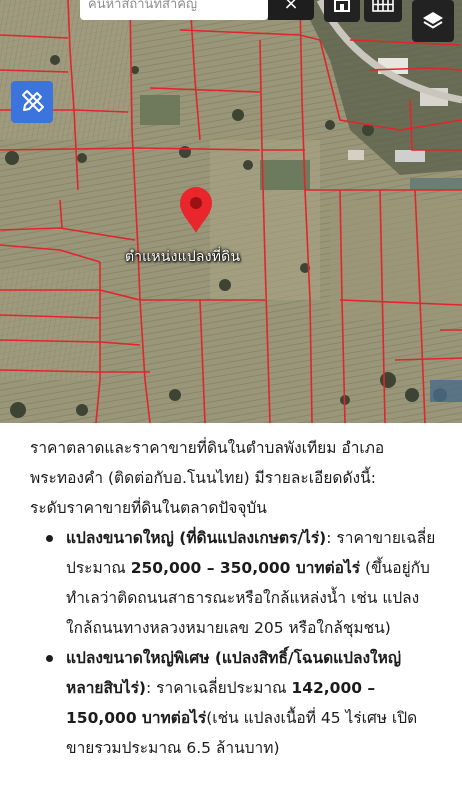  What do you see at coordinates (183, 257) in the screenshot?
I see `marker-label: ตำแหน่งแปลงที่ดิน` at bounding box center [183, 257].